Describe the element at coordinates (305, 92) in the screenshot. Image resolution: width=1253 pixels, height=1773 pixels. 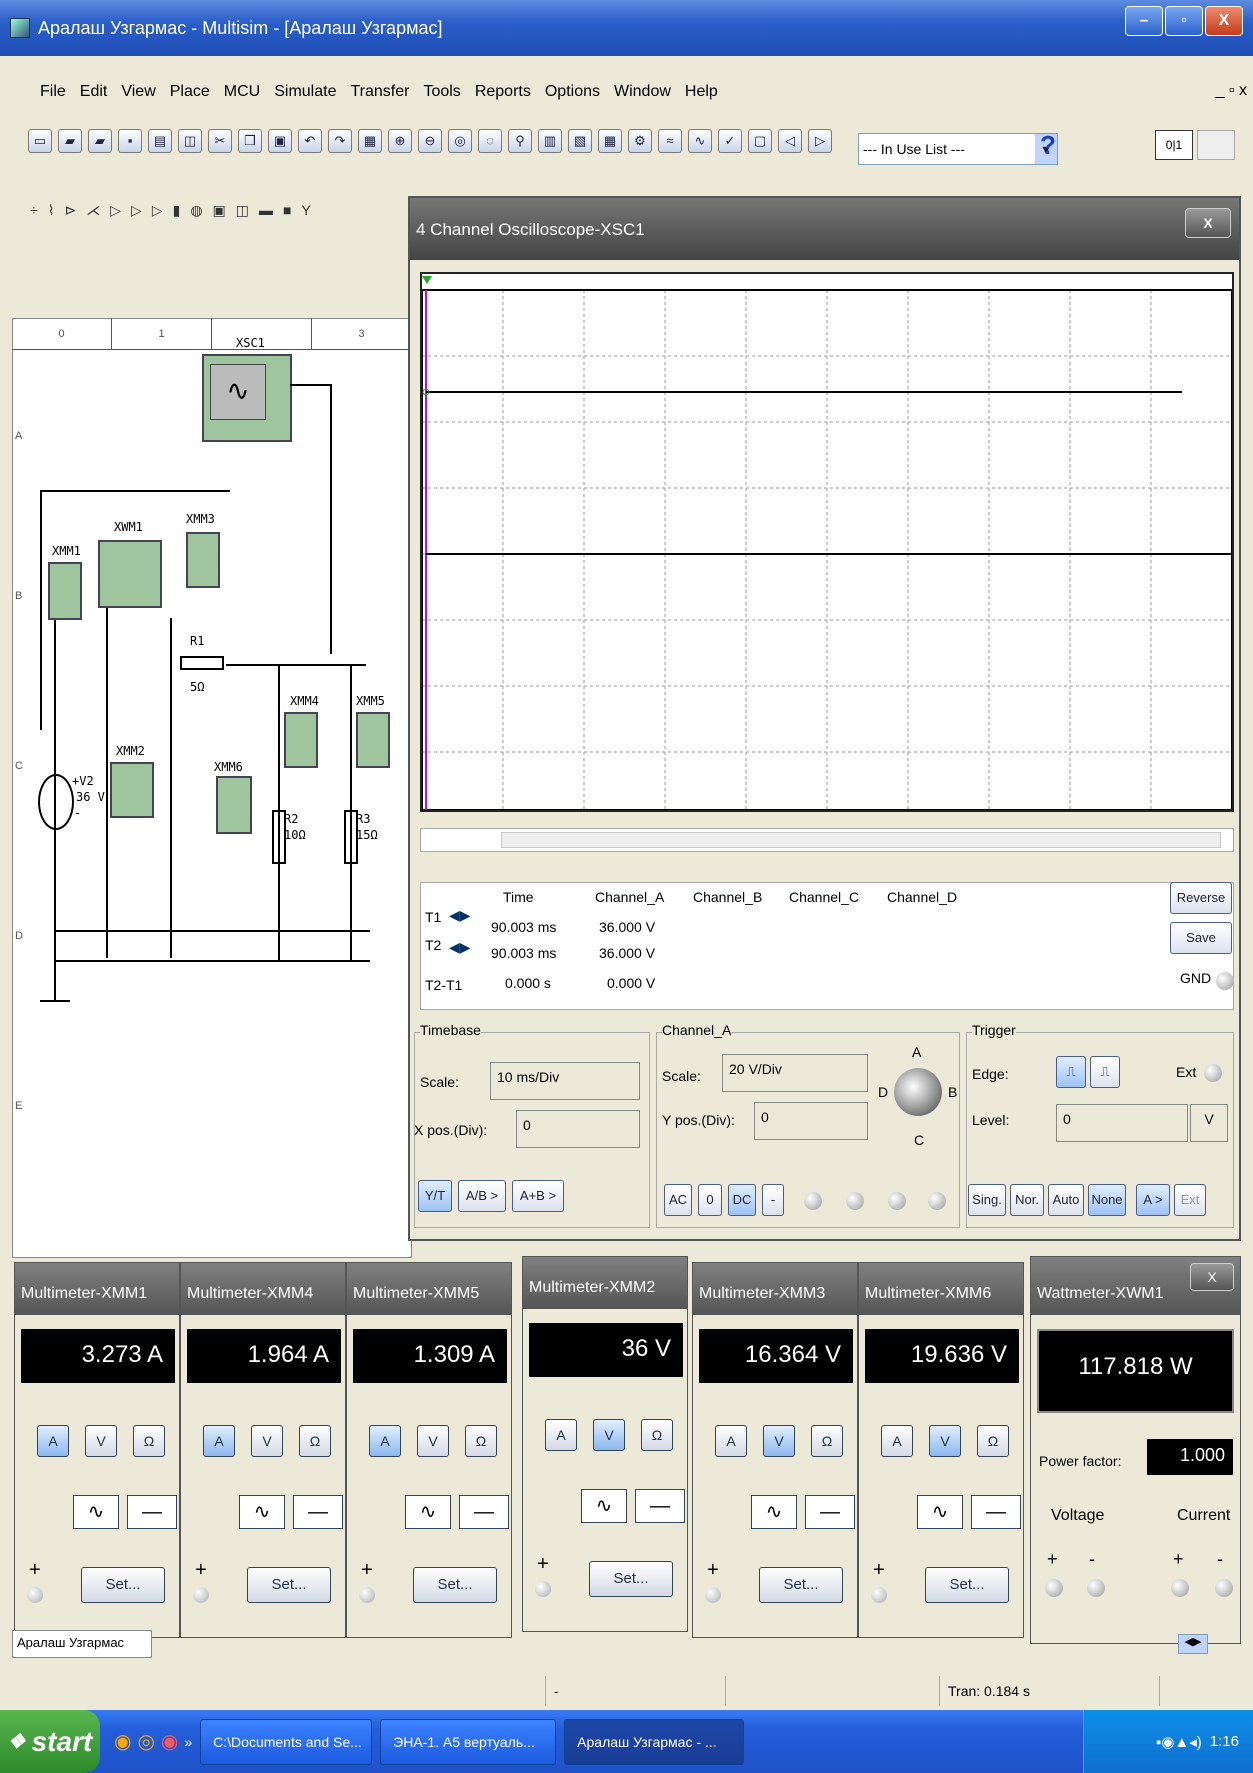
I see `menu-simulate: Simulate` at that location.